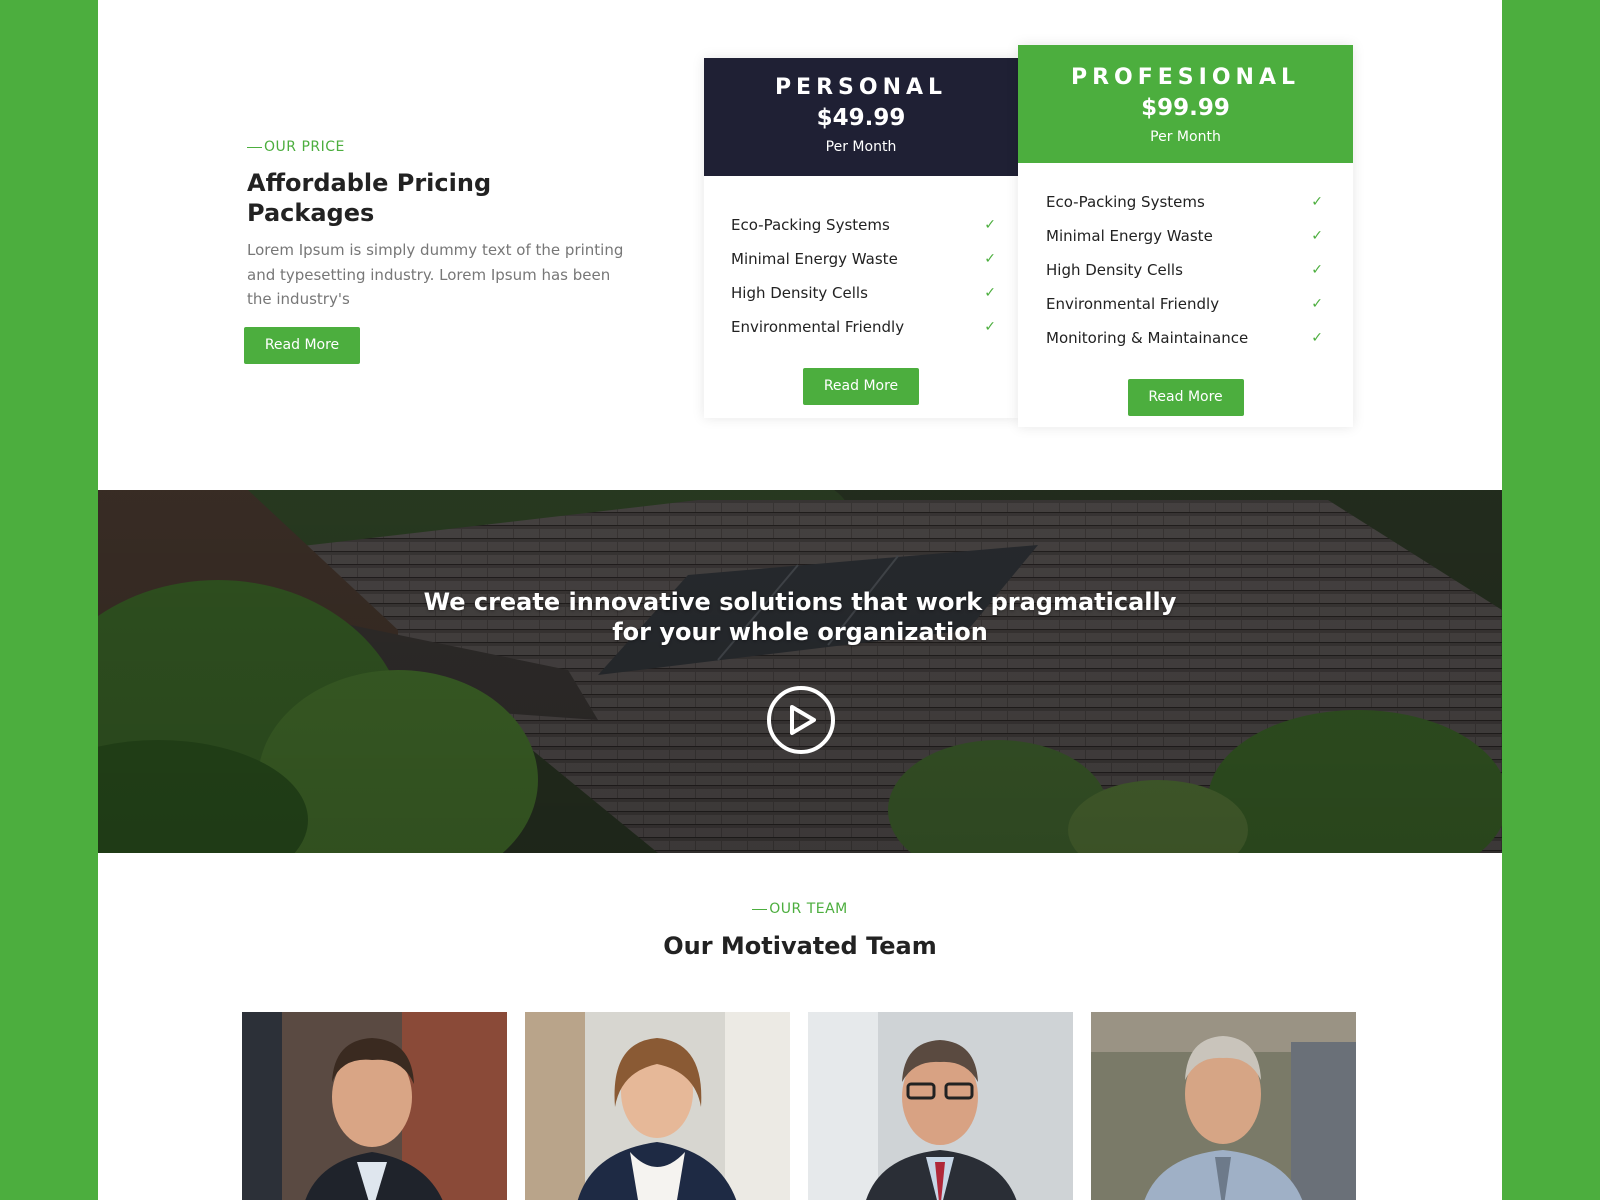 Image resolution: width=1600 pixels, height=1200 pixels. I want to click on plan-price: $49.99, so click(861, 118).